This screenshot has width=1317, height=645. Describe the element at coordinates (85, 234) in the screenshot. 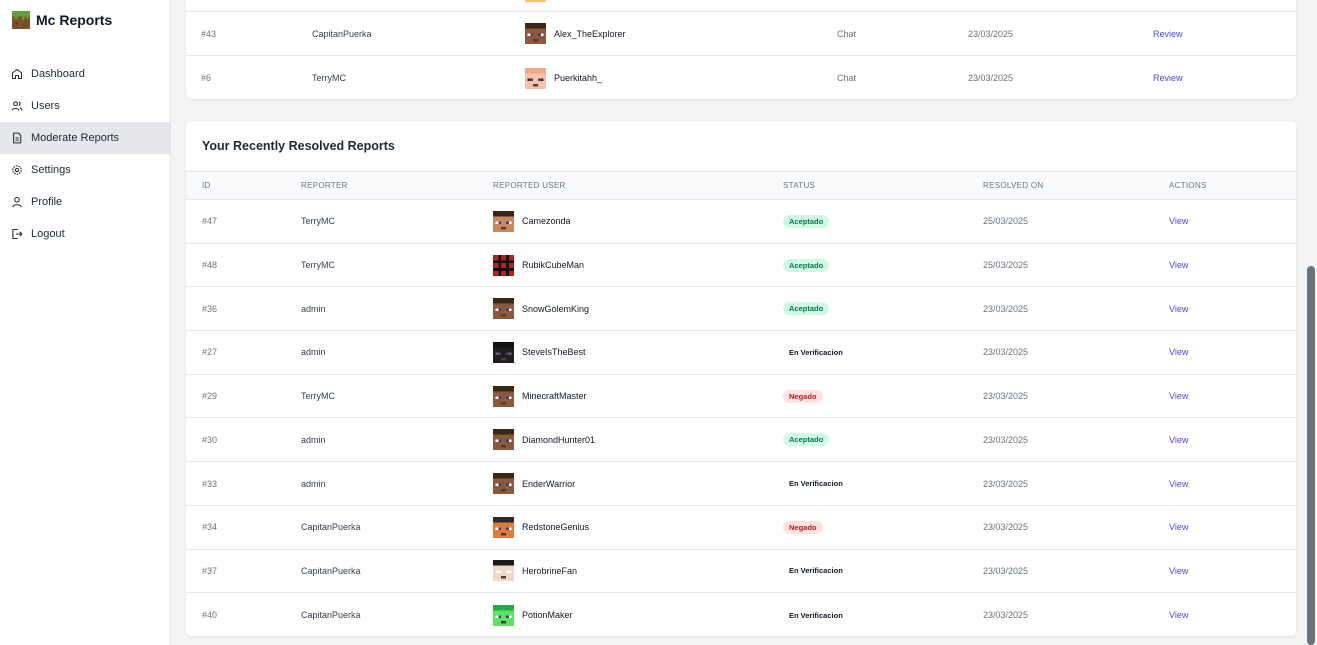

I see `sidebar-item-logout: Logout` at that location.